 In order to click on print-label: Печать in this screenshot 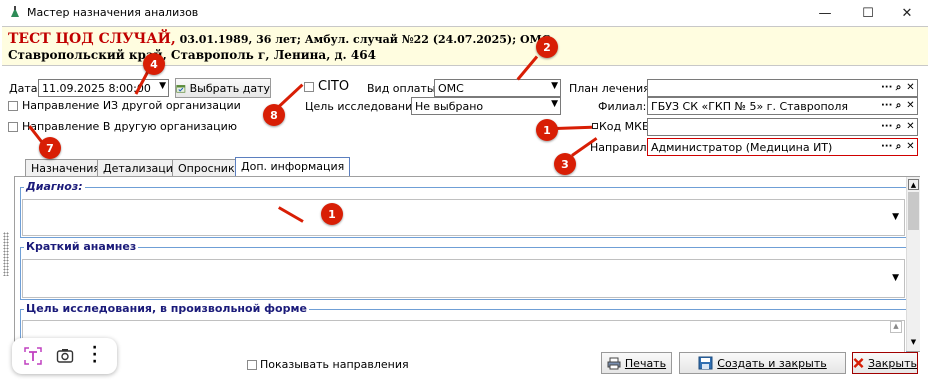, I will do `click(645, 363)`.